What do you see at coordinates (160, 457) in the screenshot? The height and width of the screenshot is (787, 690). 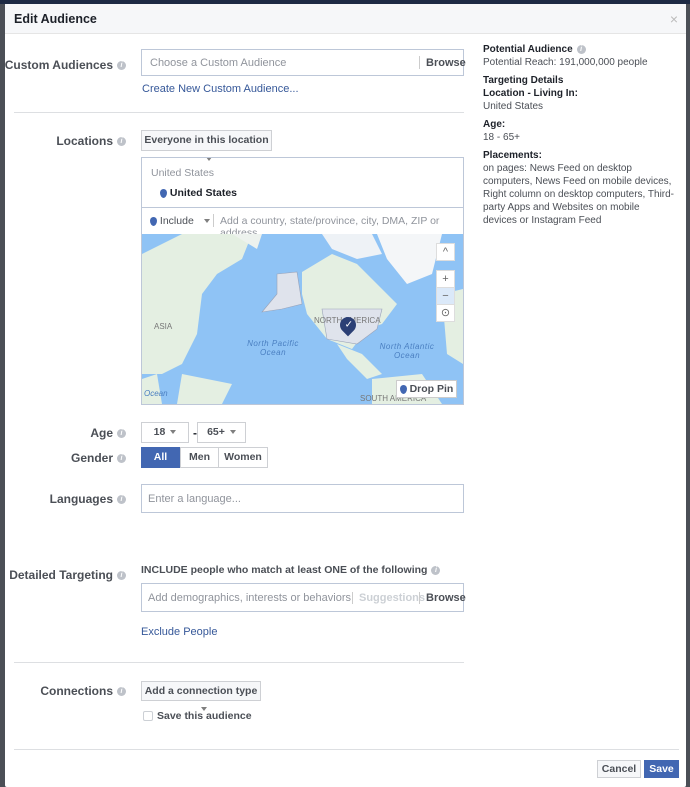 I see `gender-all-button: All` at bounding box center [160, 457].